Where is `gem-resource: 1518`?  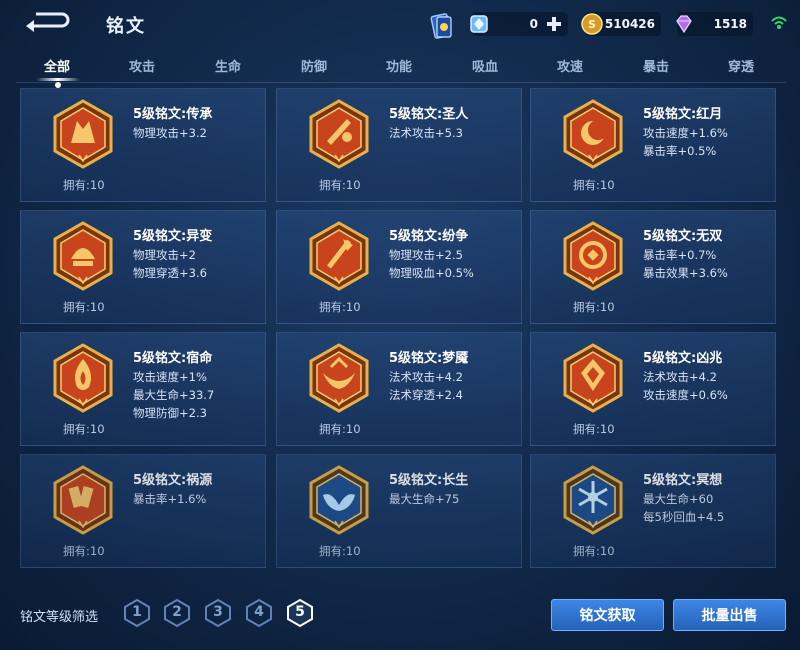
gem-resource: 1518 is located at coordinates (714, 24).